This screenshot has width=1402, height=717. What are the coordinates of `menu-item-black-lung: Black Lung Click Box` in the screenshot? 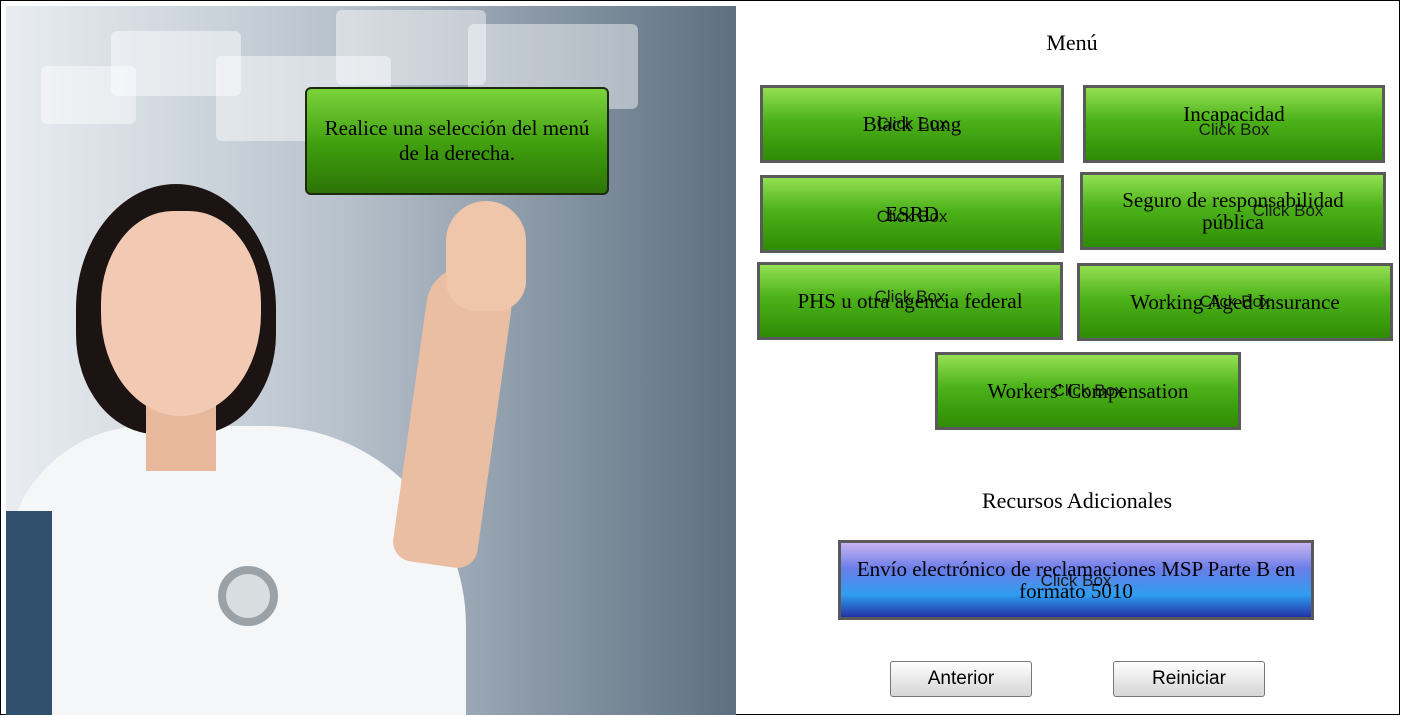 It's located at (912, 124).